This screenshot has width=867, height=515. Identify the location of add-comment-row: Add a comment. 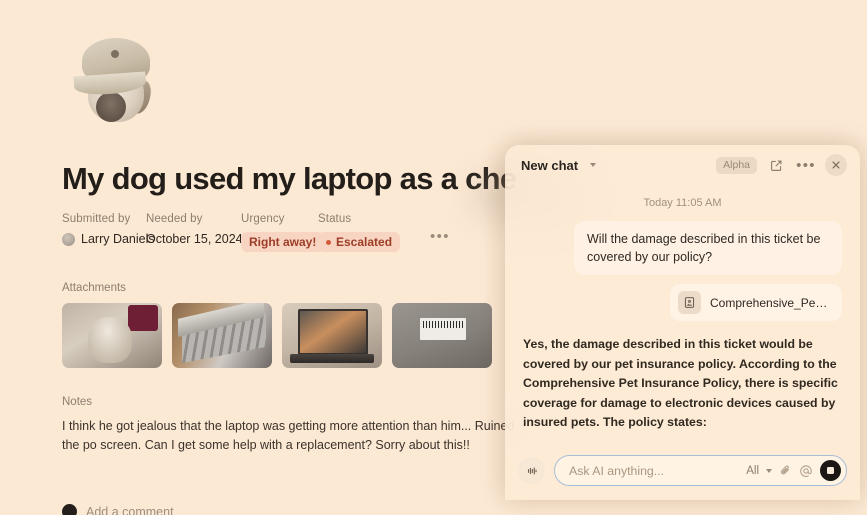
(118, 509).